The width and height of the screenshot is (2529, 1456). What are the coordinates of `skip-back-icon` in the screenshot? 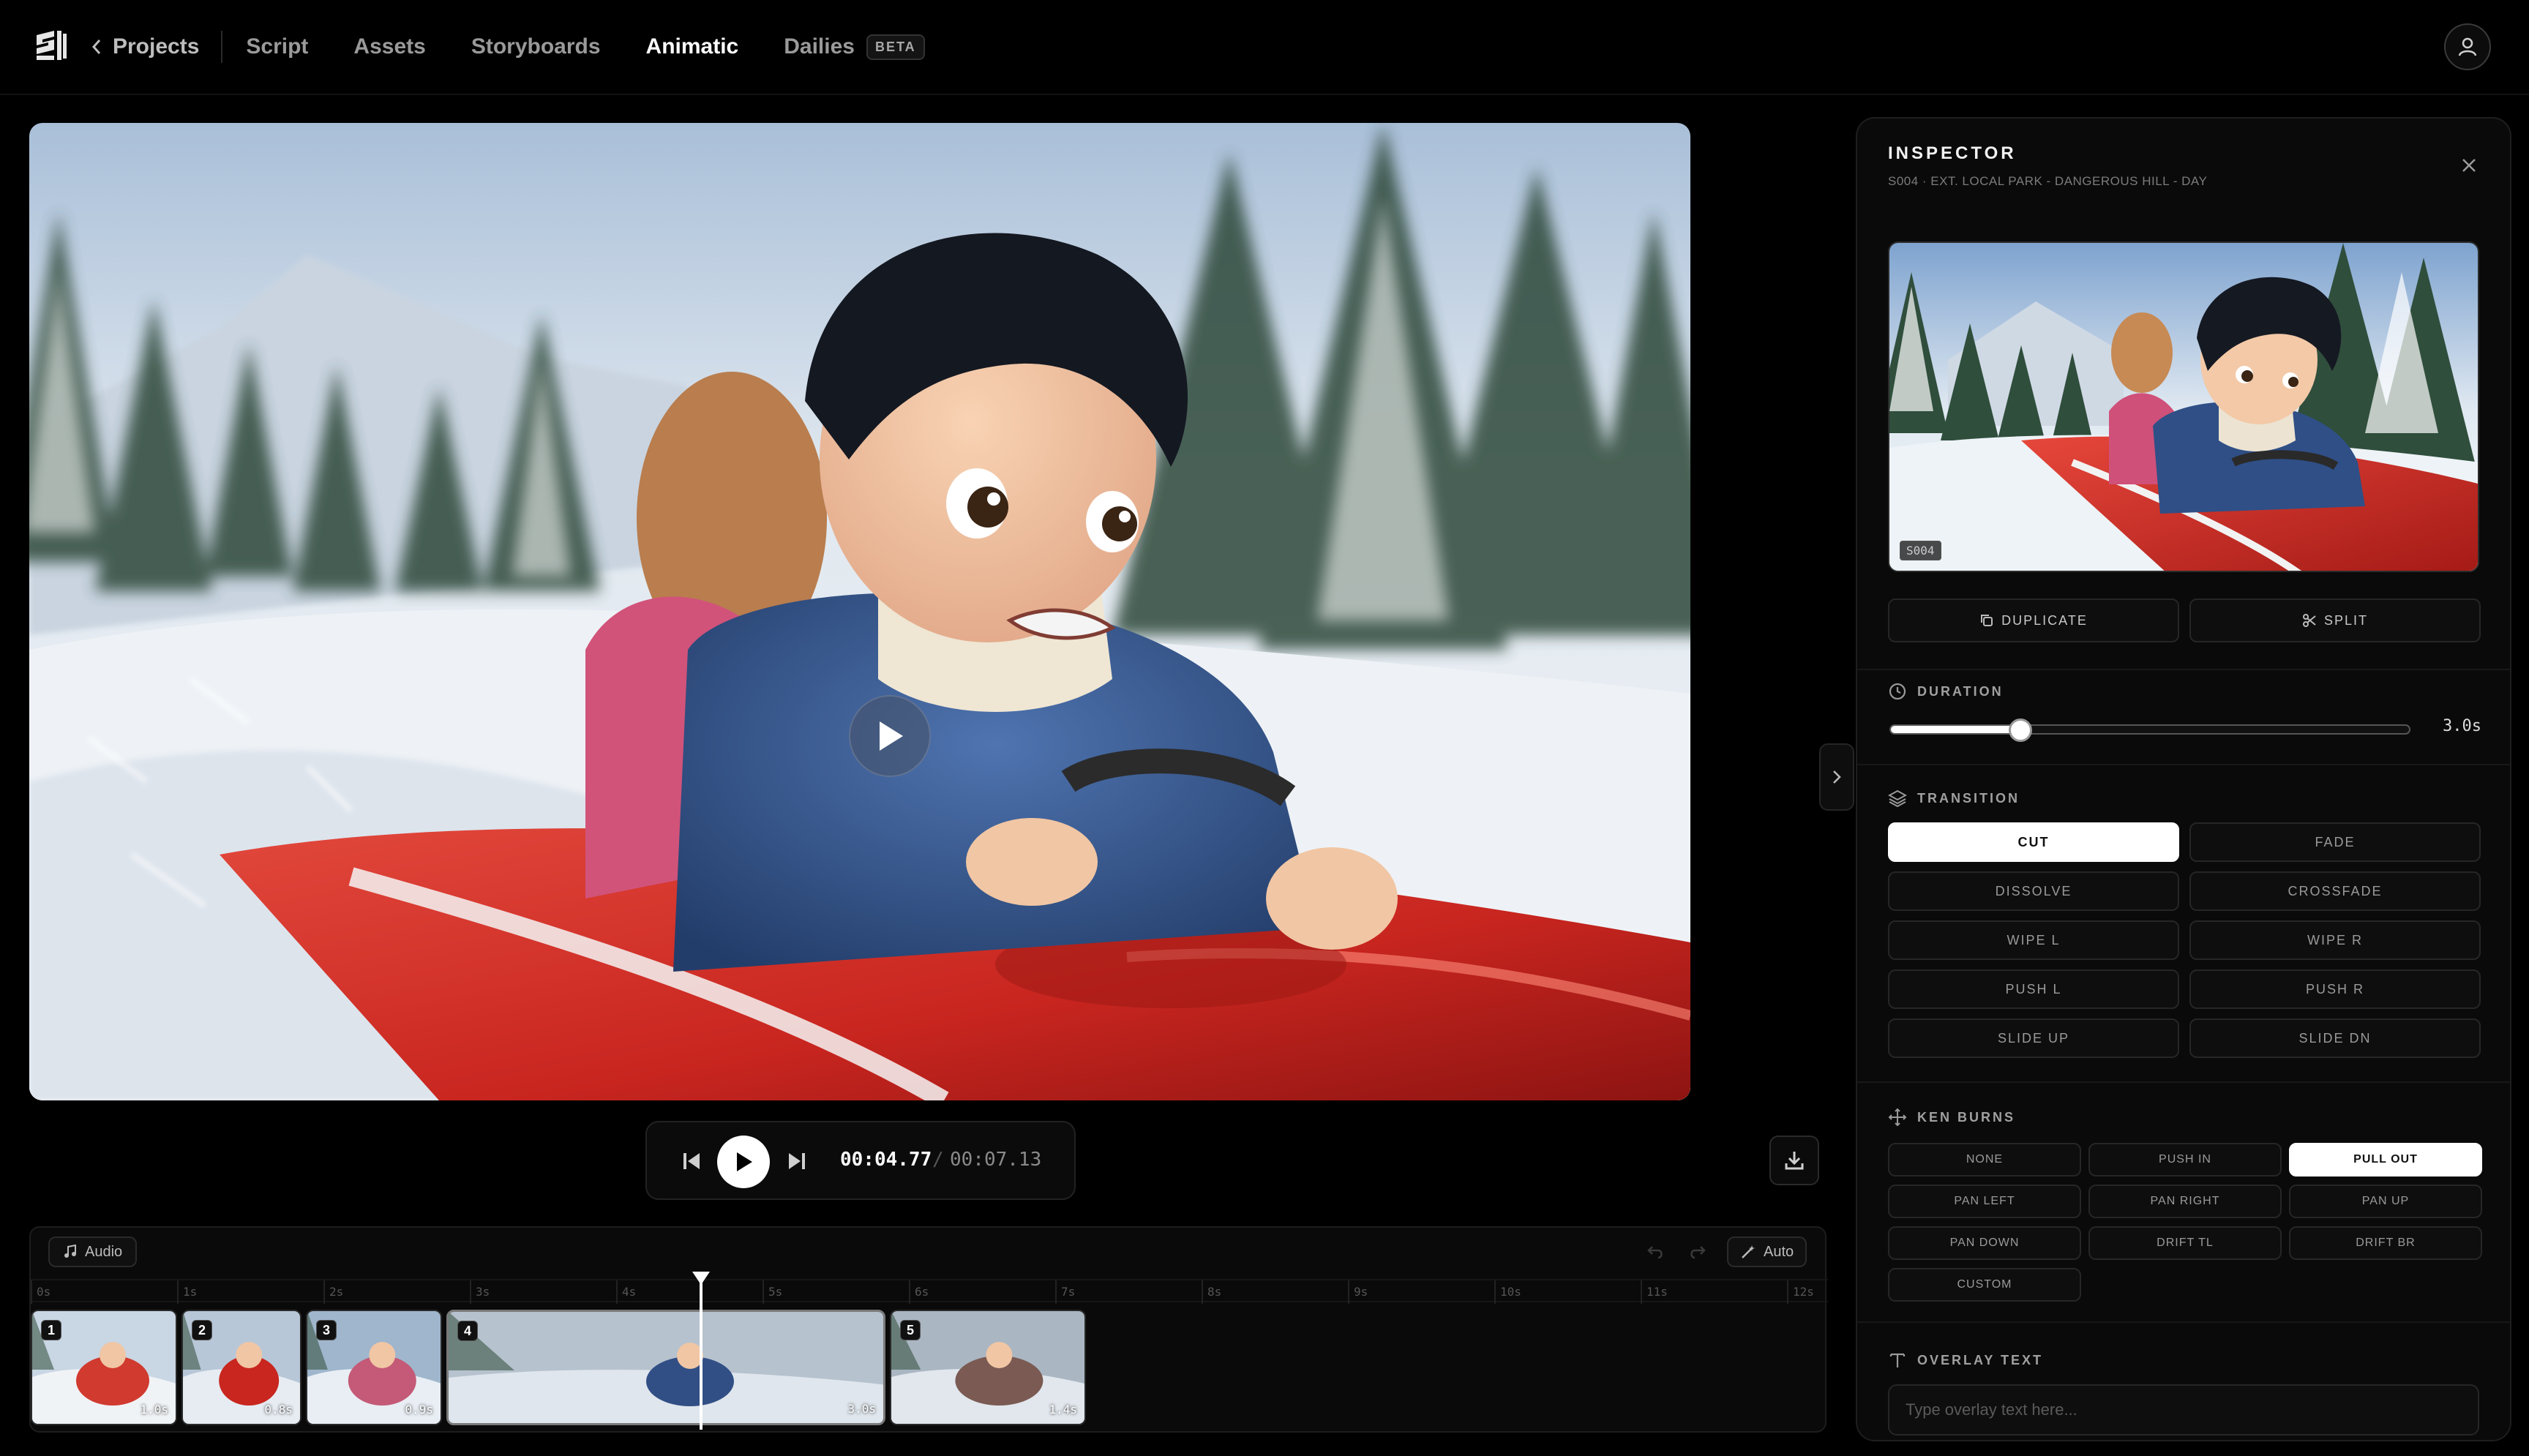 It's located at (691, 1161).